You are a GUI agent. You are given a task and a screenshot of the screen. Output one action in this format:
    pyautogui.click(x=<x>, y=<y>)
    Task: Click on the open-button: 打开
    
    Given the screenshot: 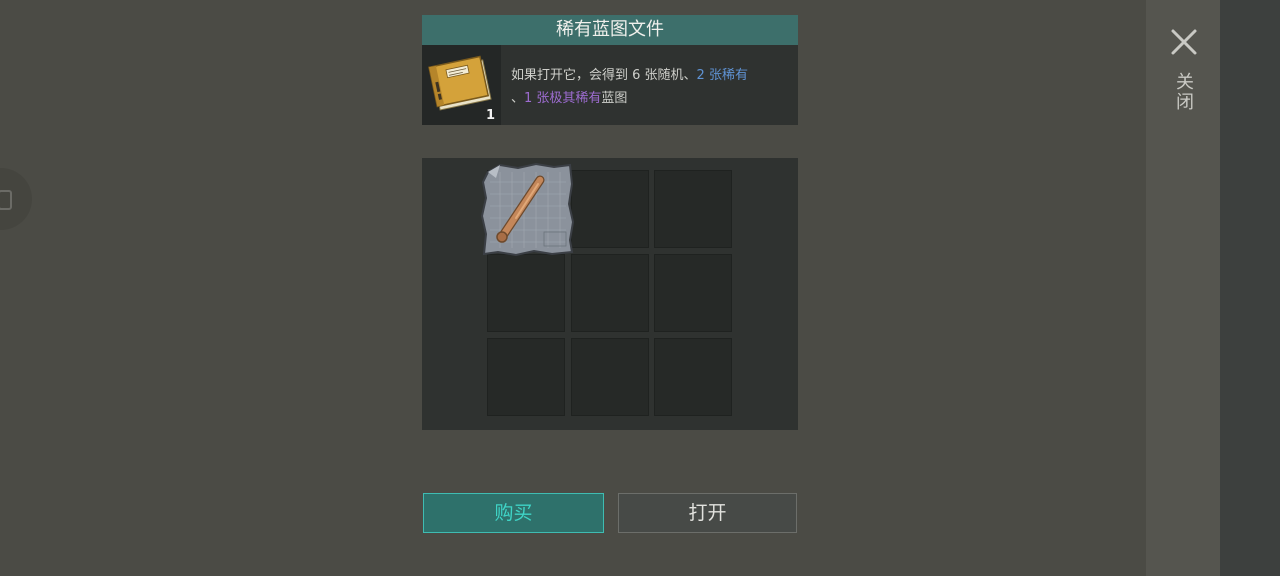 What is the action you would take?
    pyautogui.click(x=707, y=513)
    